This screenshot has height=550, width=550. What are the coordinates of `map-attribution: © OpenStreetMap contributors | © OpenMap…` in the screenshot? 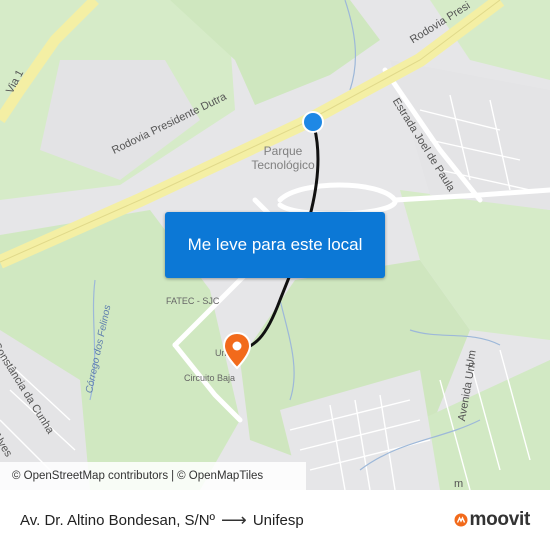 It's located at (153, 476).